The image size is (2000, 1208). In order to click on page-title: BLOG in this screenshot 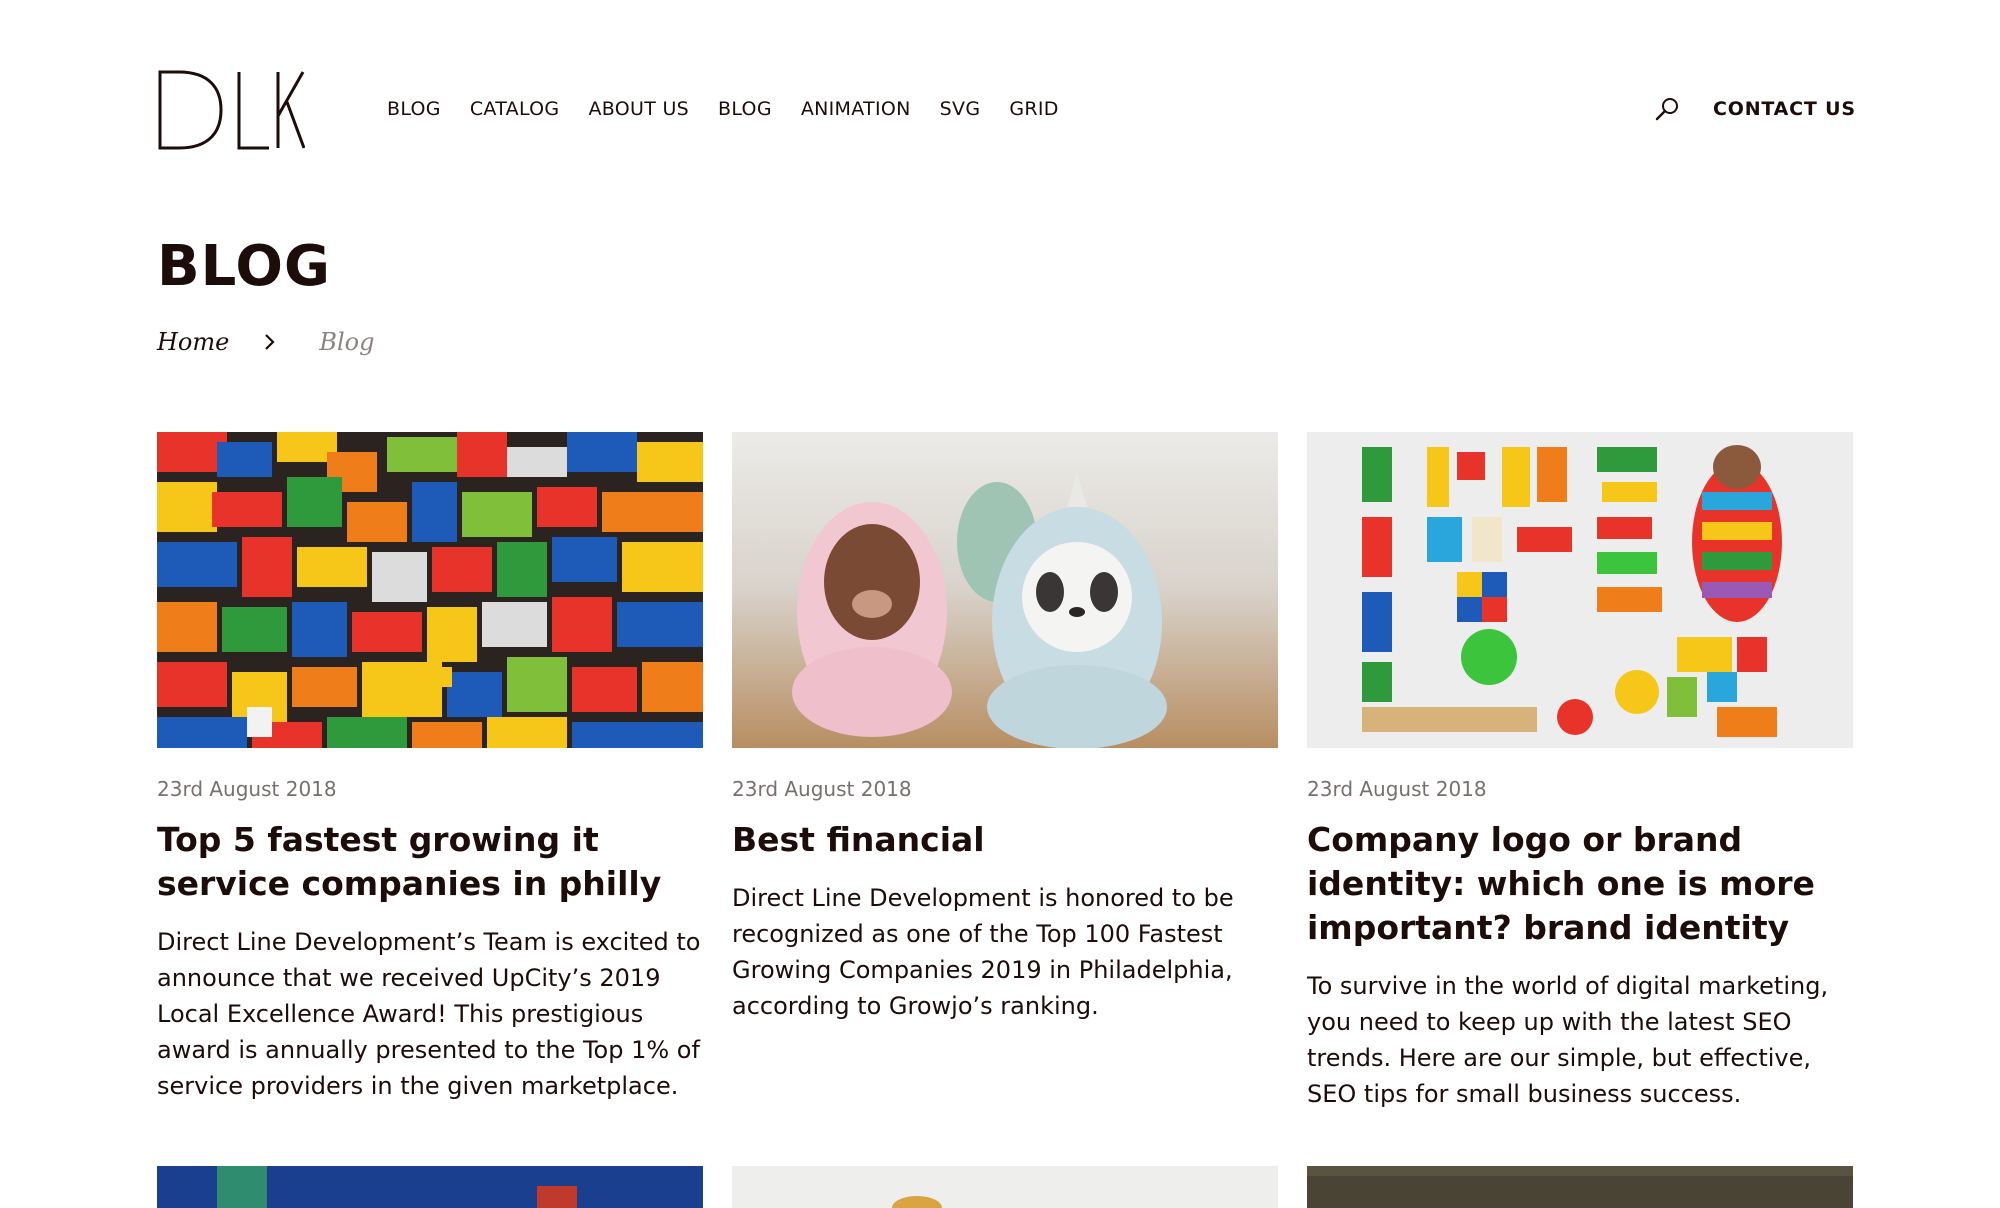, I will do `click(244, 266)`.